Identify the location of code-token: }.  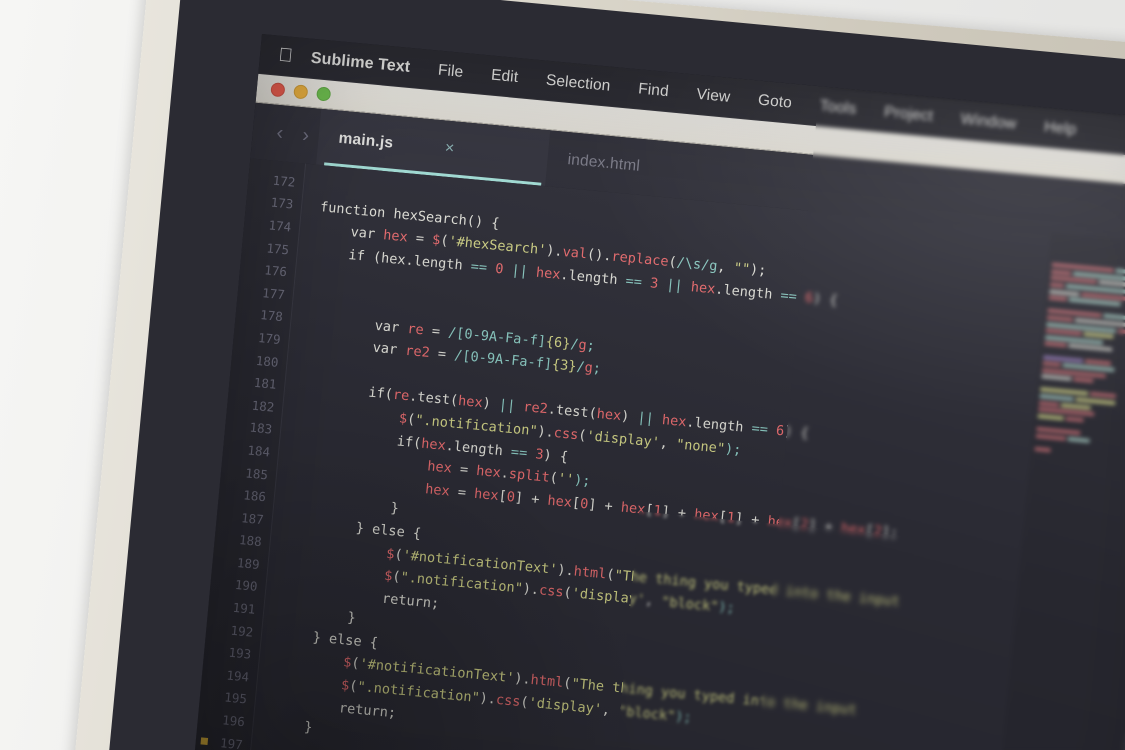
(319, 615).